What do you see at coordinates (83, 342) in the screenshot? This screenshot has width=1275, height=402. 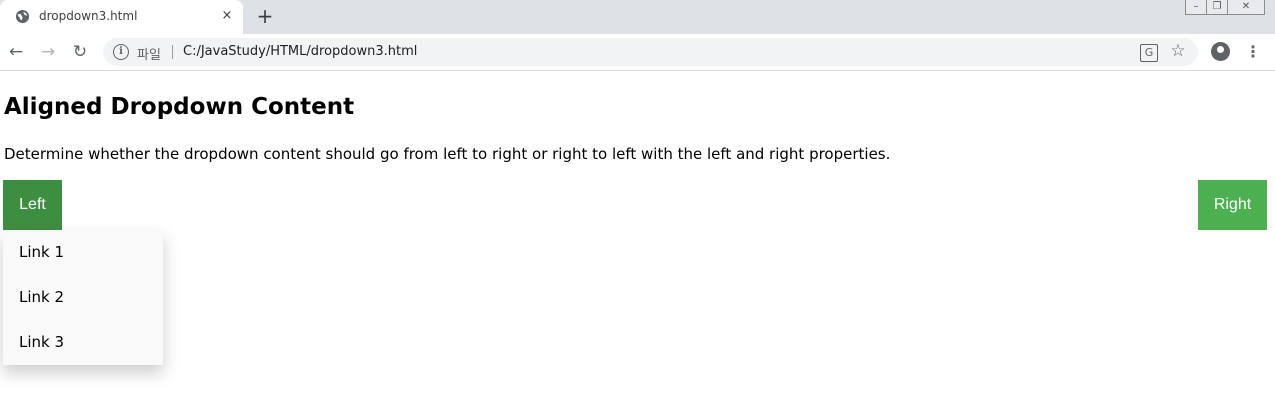 I see `dropdown-link-3: Link 3` at bounding box center [83, 342].